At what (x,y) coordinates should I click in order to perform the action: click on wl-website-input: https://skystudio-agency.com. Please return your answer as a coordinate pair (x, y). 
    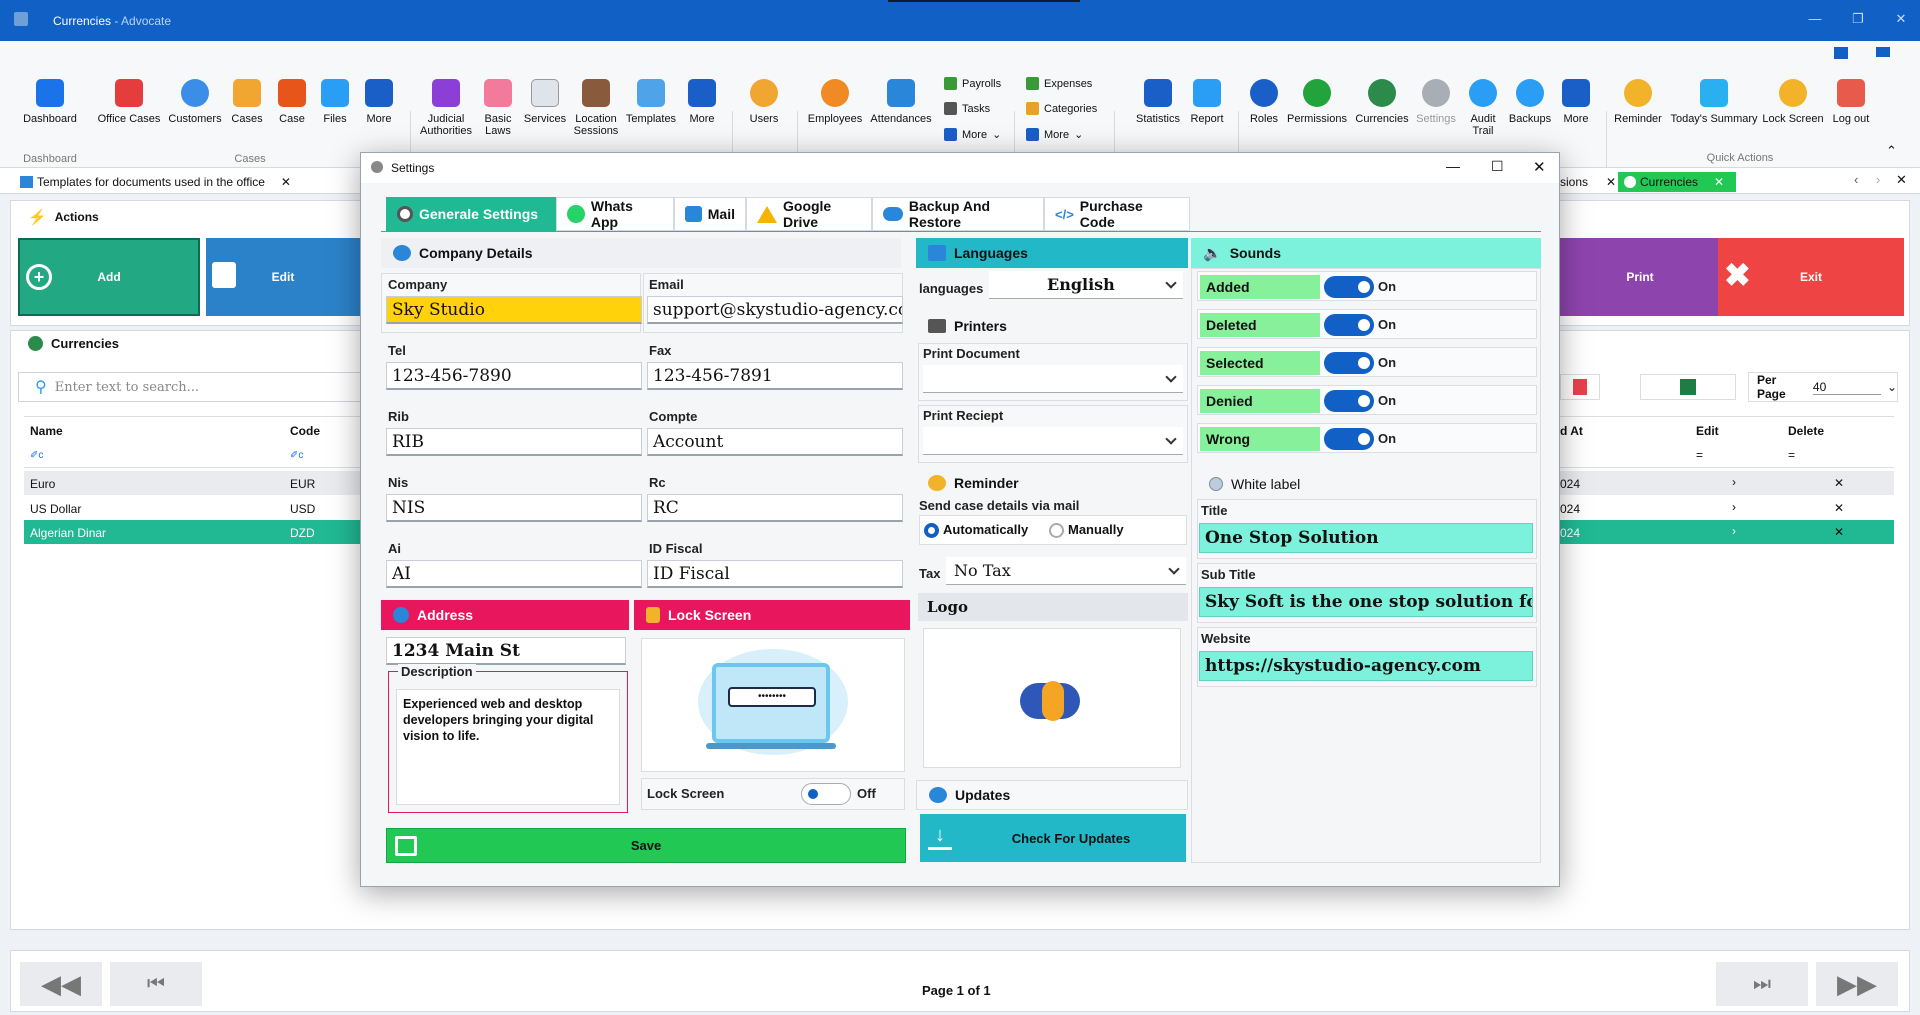
    Looking at the image, I should click on (1366, 666).